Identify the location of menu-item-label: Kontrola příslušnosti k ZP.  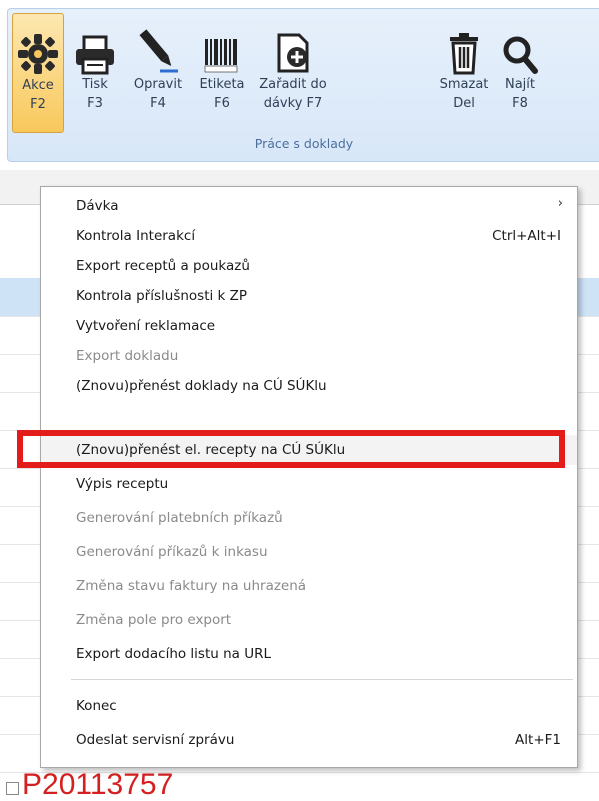
(162, 296).